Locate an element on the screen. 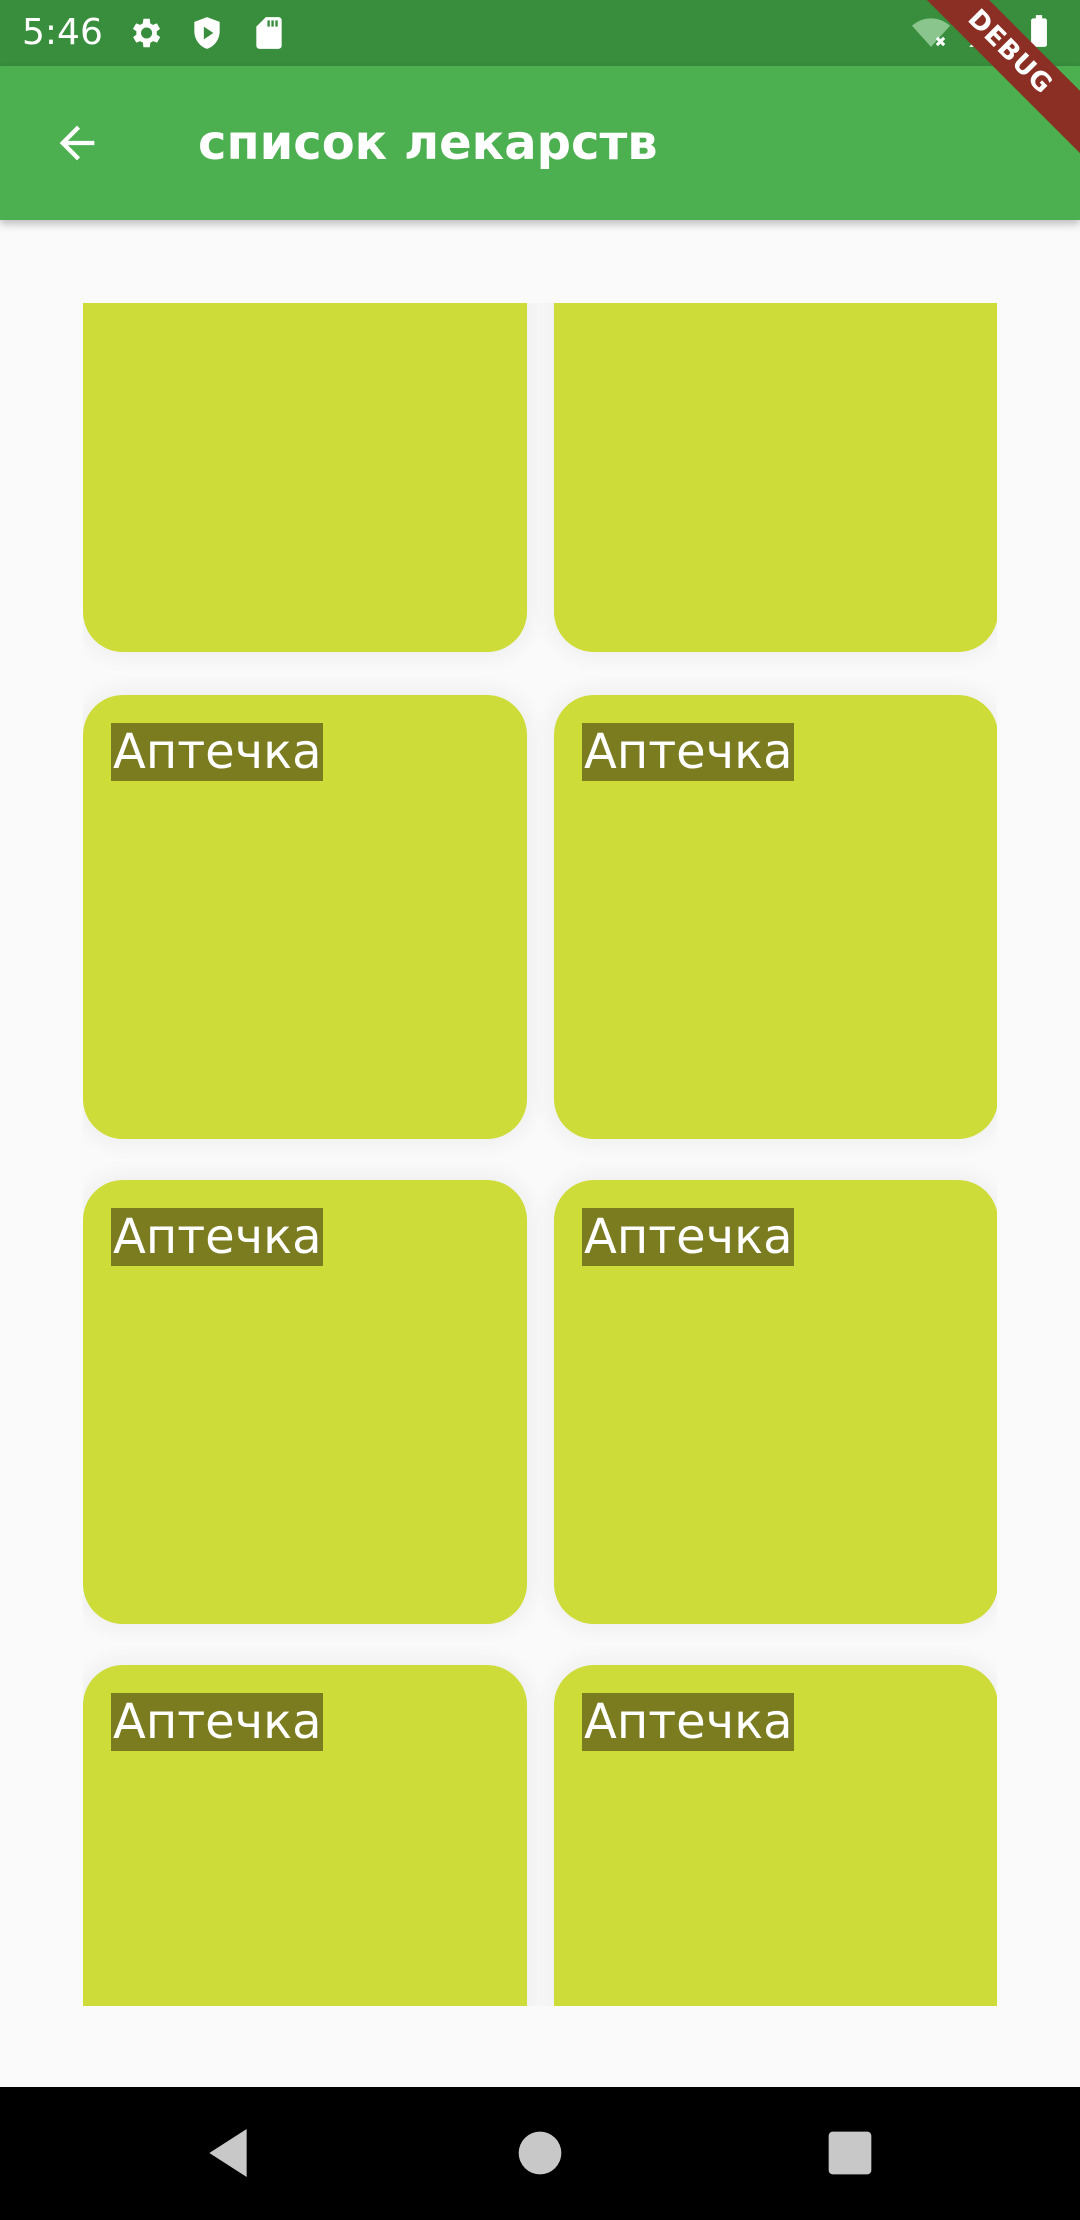 The image size is (1080, 2220). back-button is located at coordinates (77, 143).